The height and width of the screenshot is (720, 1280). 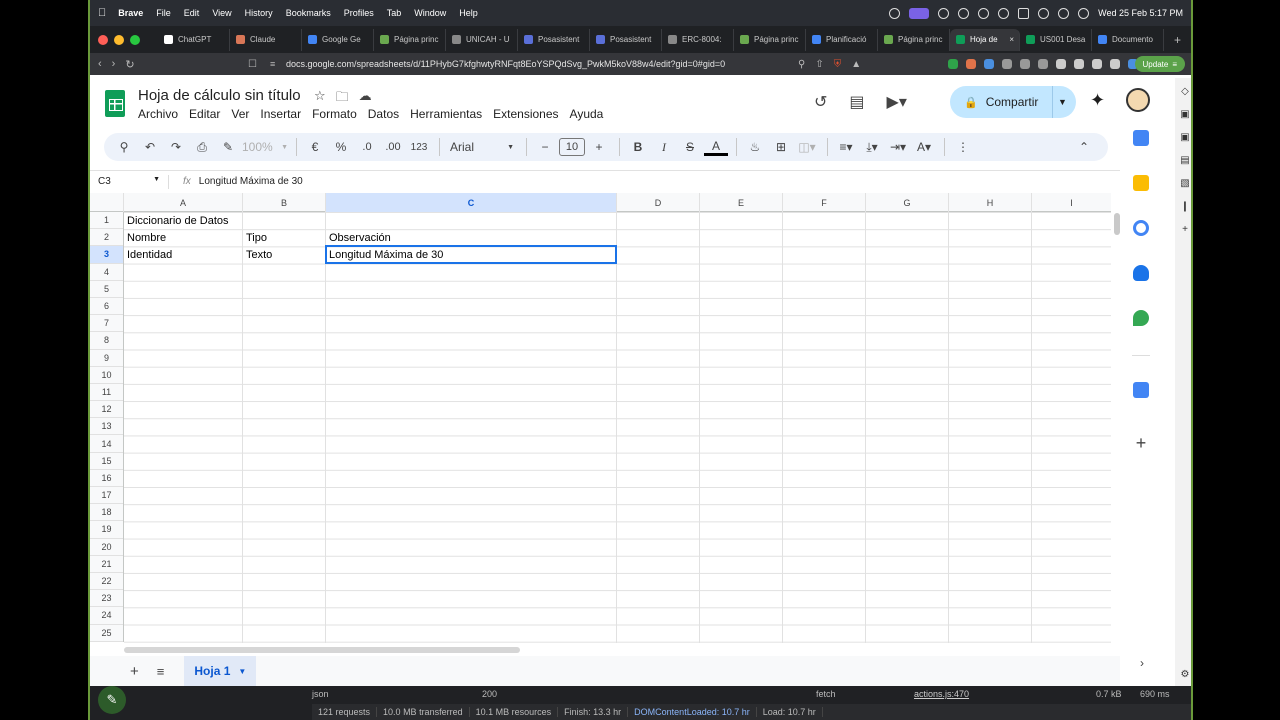 I want to click on brave-rewards-icon: ▲, so click(x=856, y=64).